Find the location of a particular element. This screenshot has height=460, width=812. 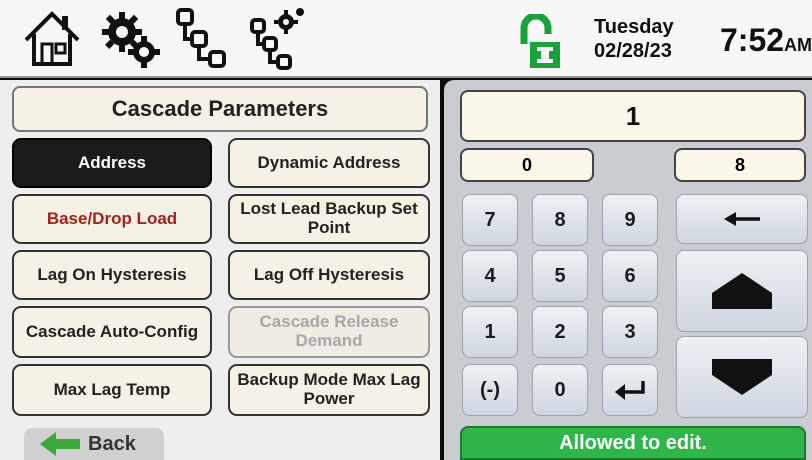

down-arrow-icon is located at coordinates (742, 377).